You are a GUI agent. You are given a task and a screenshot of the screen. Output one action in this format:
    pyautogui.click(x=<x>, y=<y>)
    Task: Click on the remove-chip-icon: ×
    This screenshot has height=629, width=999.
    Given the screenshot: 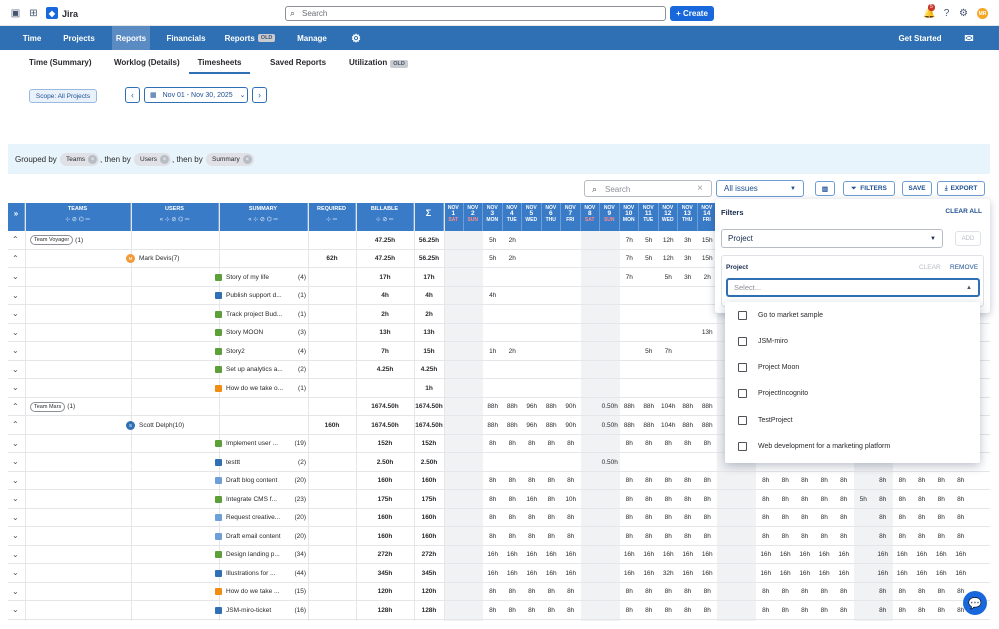 What is the action you would take?
    pyautogui.click(x=247, y=159)
    